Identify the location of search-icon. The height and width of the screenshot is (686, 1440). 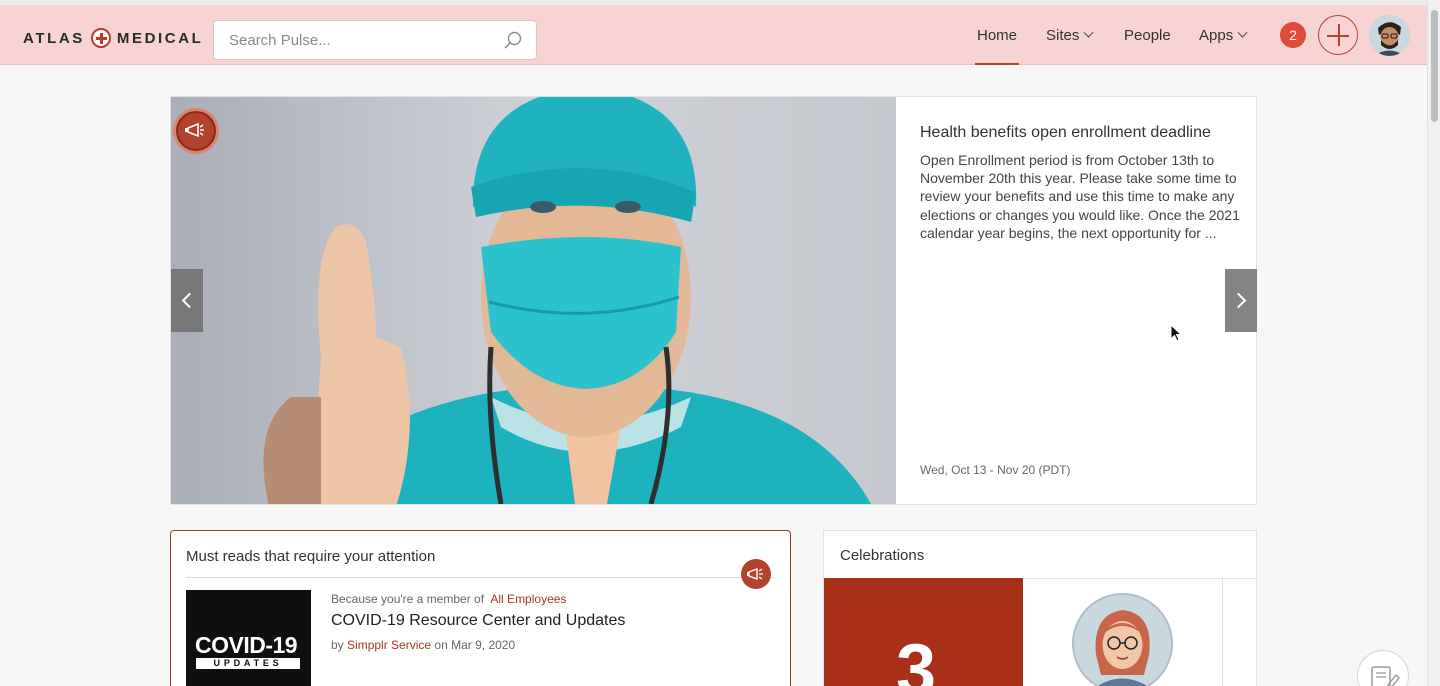
(513, 40).